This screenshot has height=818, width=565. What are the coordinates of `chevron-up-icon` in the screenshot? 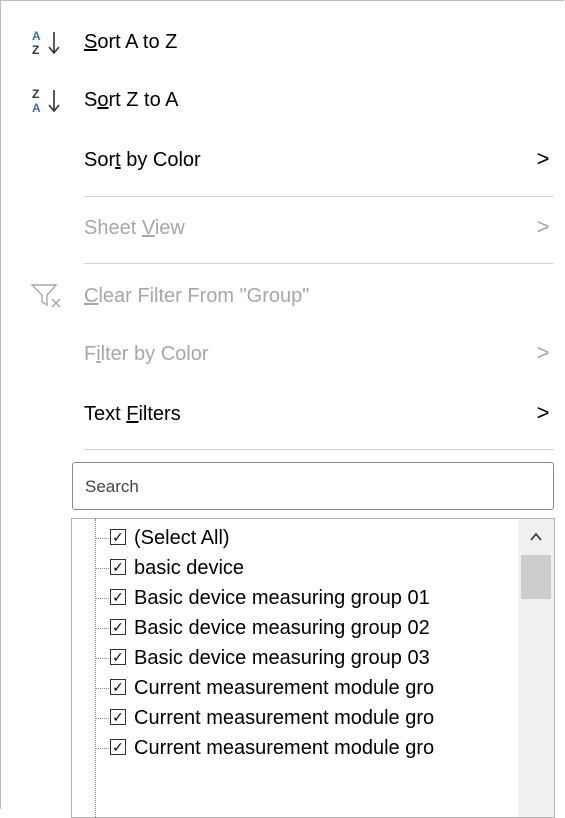 It's located at (536, 537).